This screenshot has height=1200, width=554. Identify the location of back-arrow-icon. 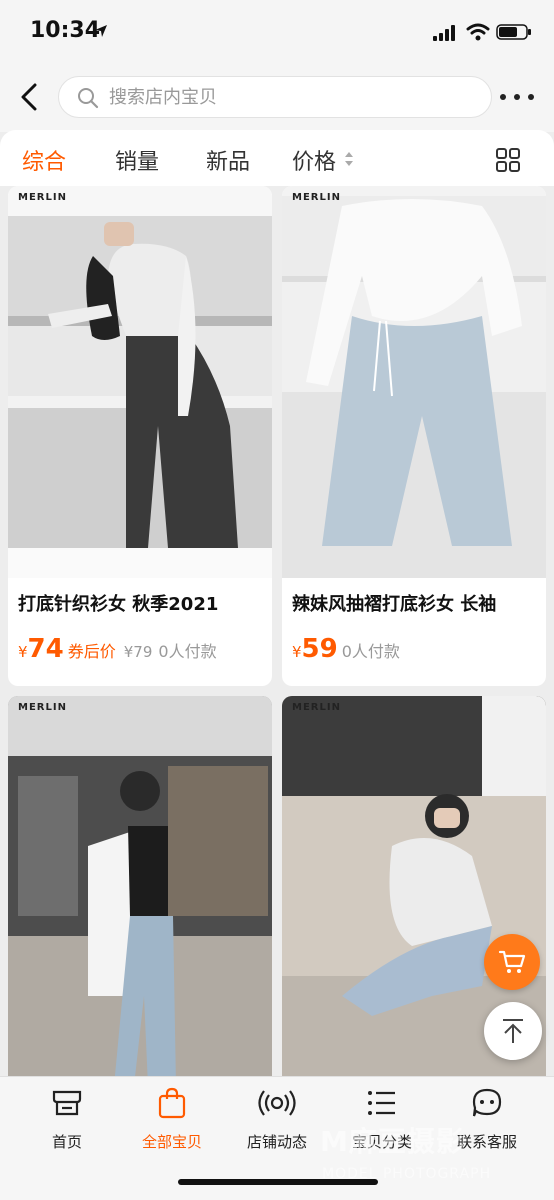
(29, 97).